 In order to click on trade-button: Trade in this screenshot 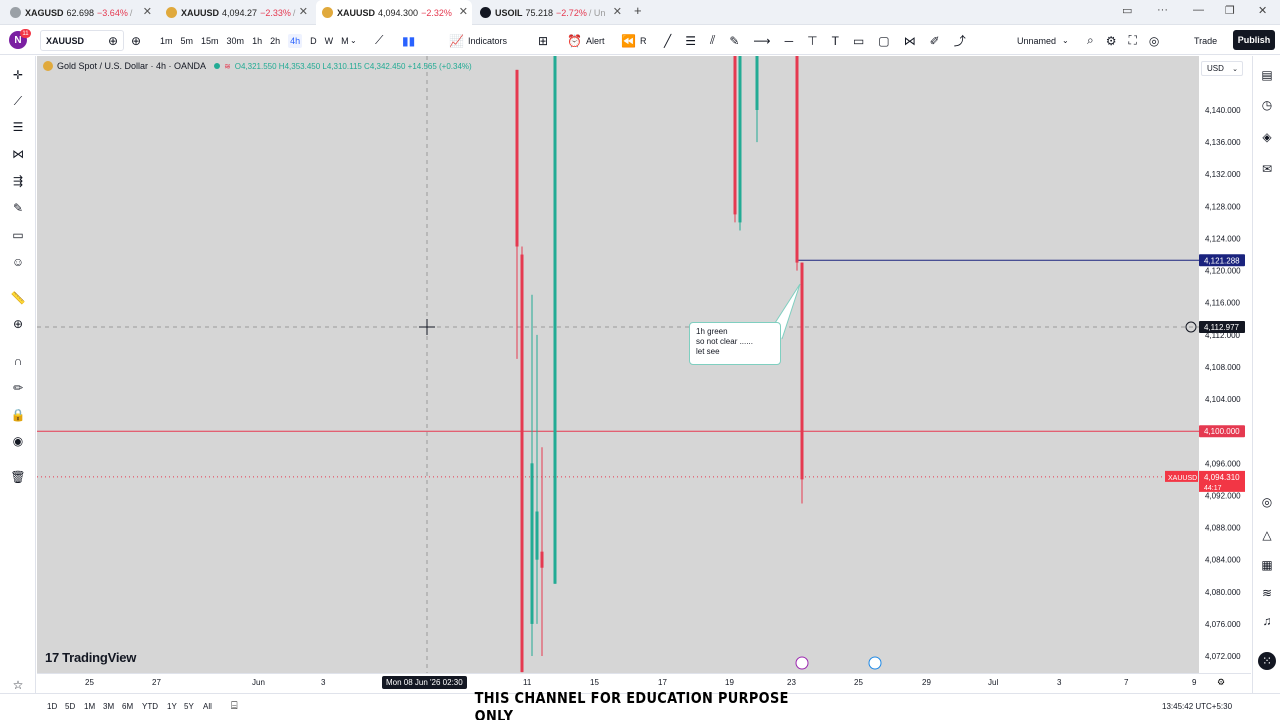, I will do `click(1205, 40)`.